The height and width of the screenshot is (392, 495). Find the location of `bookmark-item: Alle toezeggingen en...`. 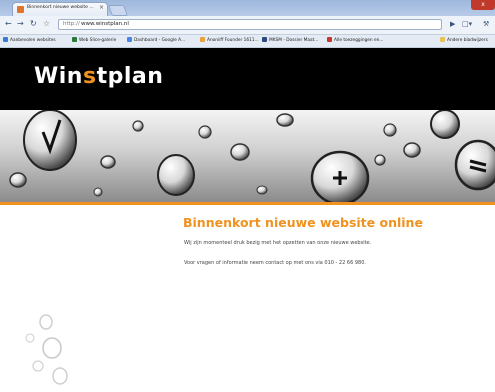

bookmark-item: Alle toezeggingen en... is located at coordinates (355, 41).